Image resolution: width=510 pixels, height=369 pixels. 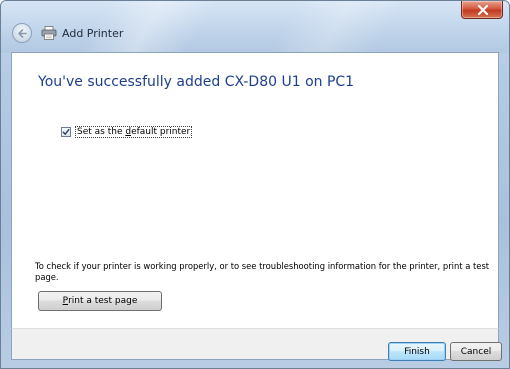 I want to click on default-printer-label: Set as the default printer, so click(x=134, y=132).